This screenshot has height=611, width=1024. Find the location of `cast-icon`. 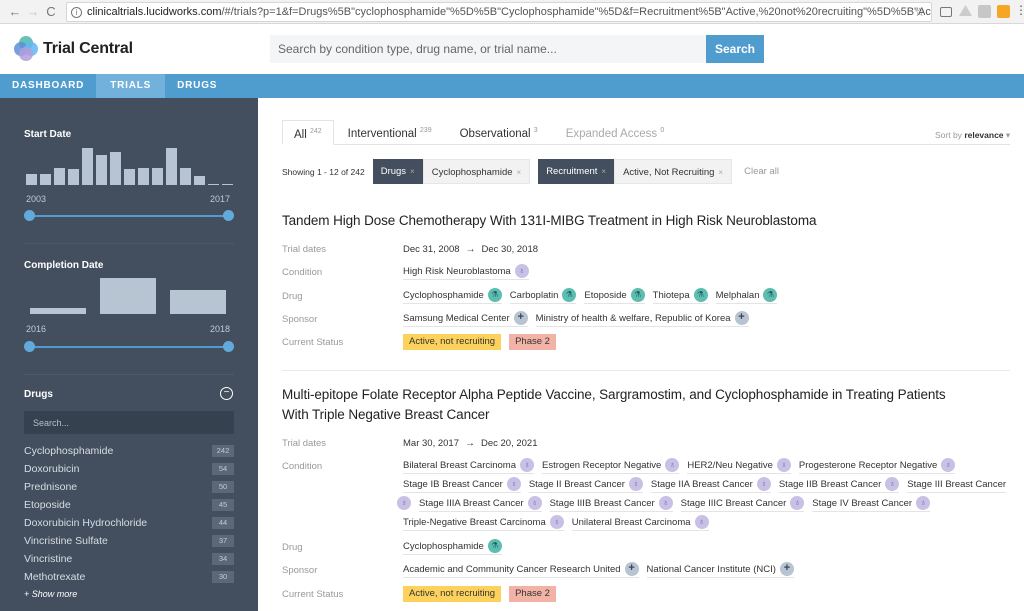

cast-icon is located at coordinates (946, 12).